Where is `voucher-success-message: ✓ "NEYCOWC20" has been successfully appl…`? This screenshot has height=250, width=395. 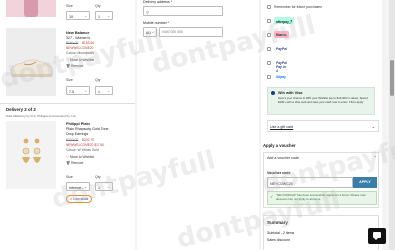 voucher-success-message: ✓ "NEYCOWC20" has been successfully appl… is located at coordinates (322, 198).